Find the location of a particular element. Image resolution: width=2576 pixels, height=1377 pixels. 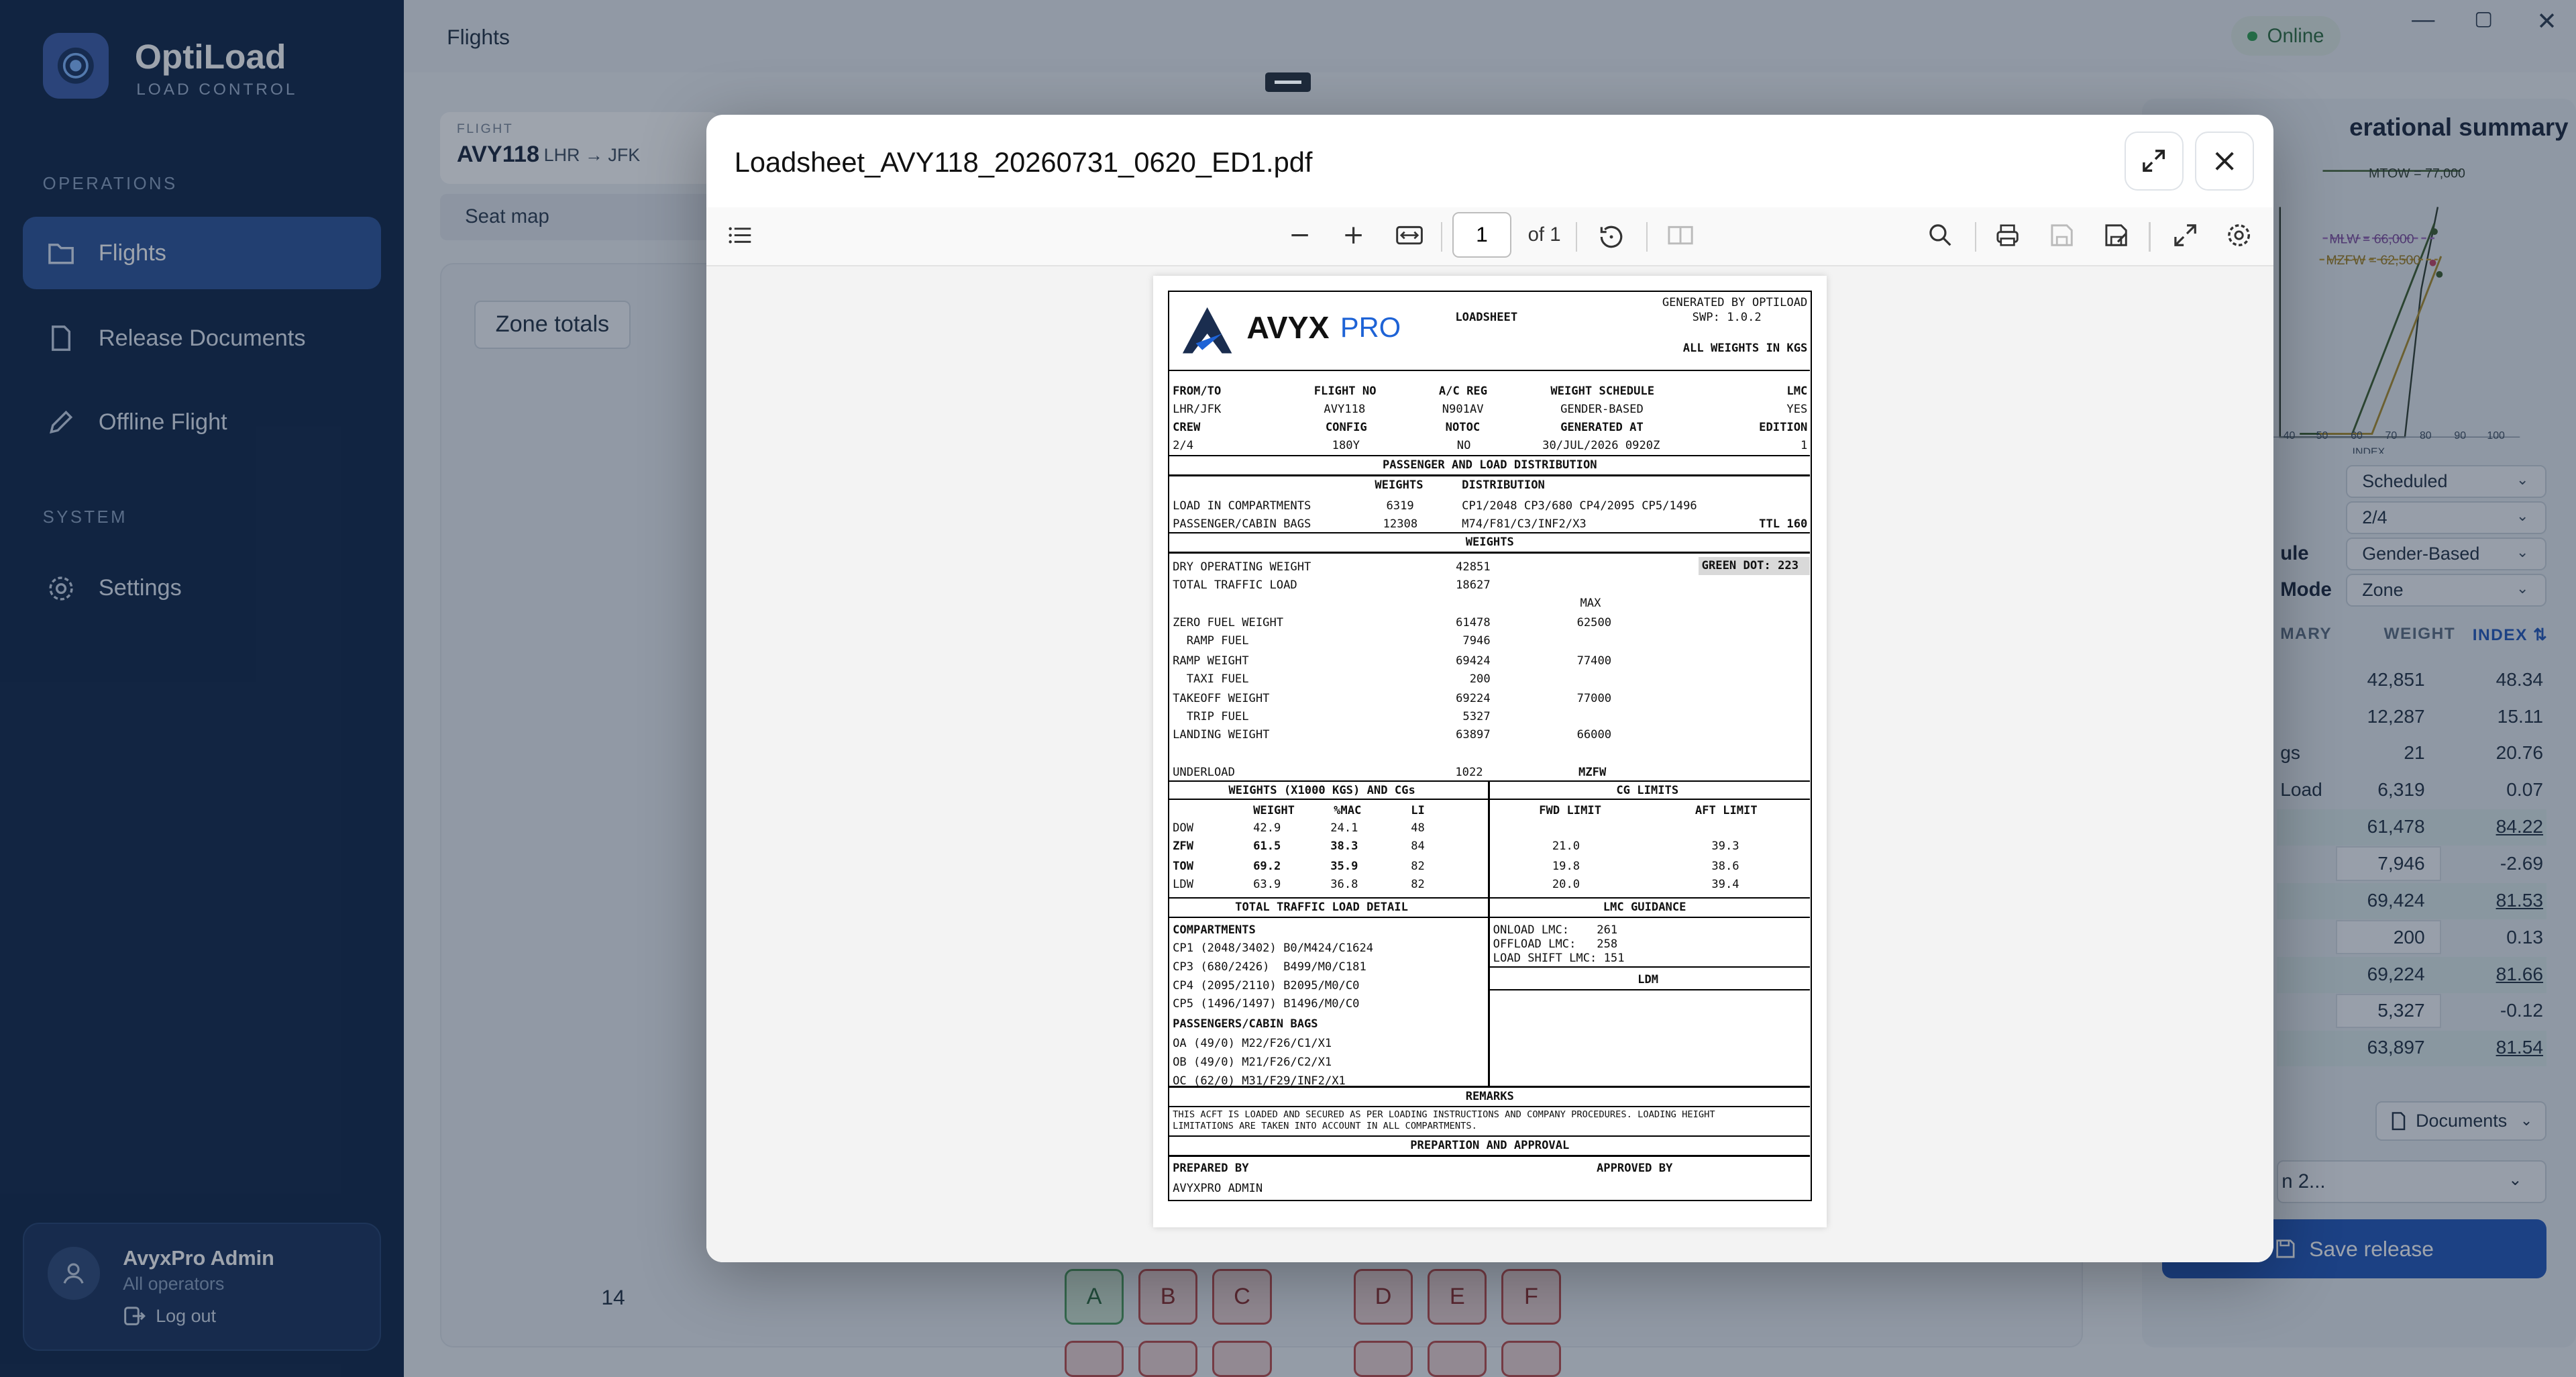

section-pld-title: PASSENGER AND LOAD DISTRIBUTION is located at coordinates (1489, 465).